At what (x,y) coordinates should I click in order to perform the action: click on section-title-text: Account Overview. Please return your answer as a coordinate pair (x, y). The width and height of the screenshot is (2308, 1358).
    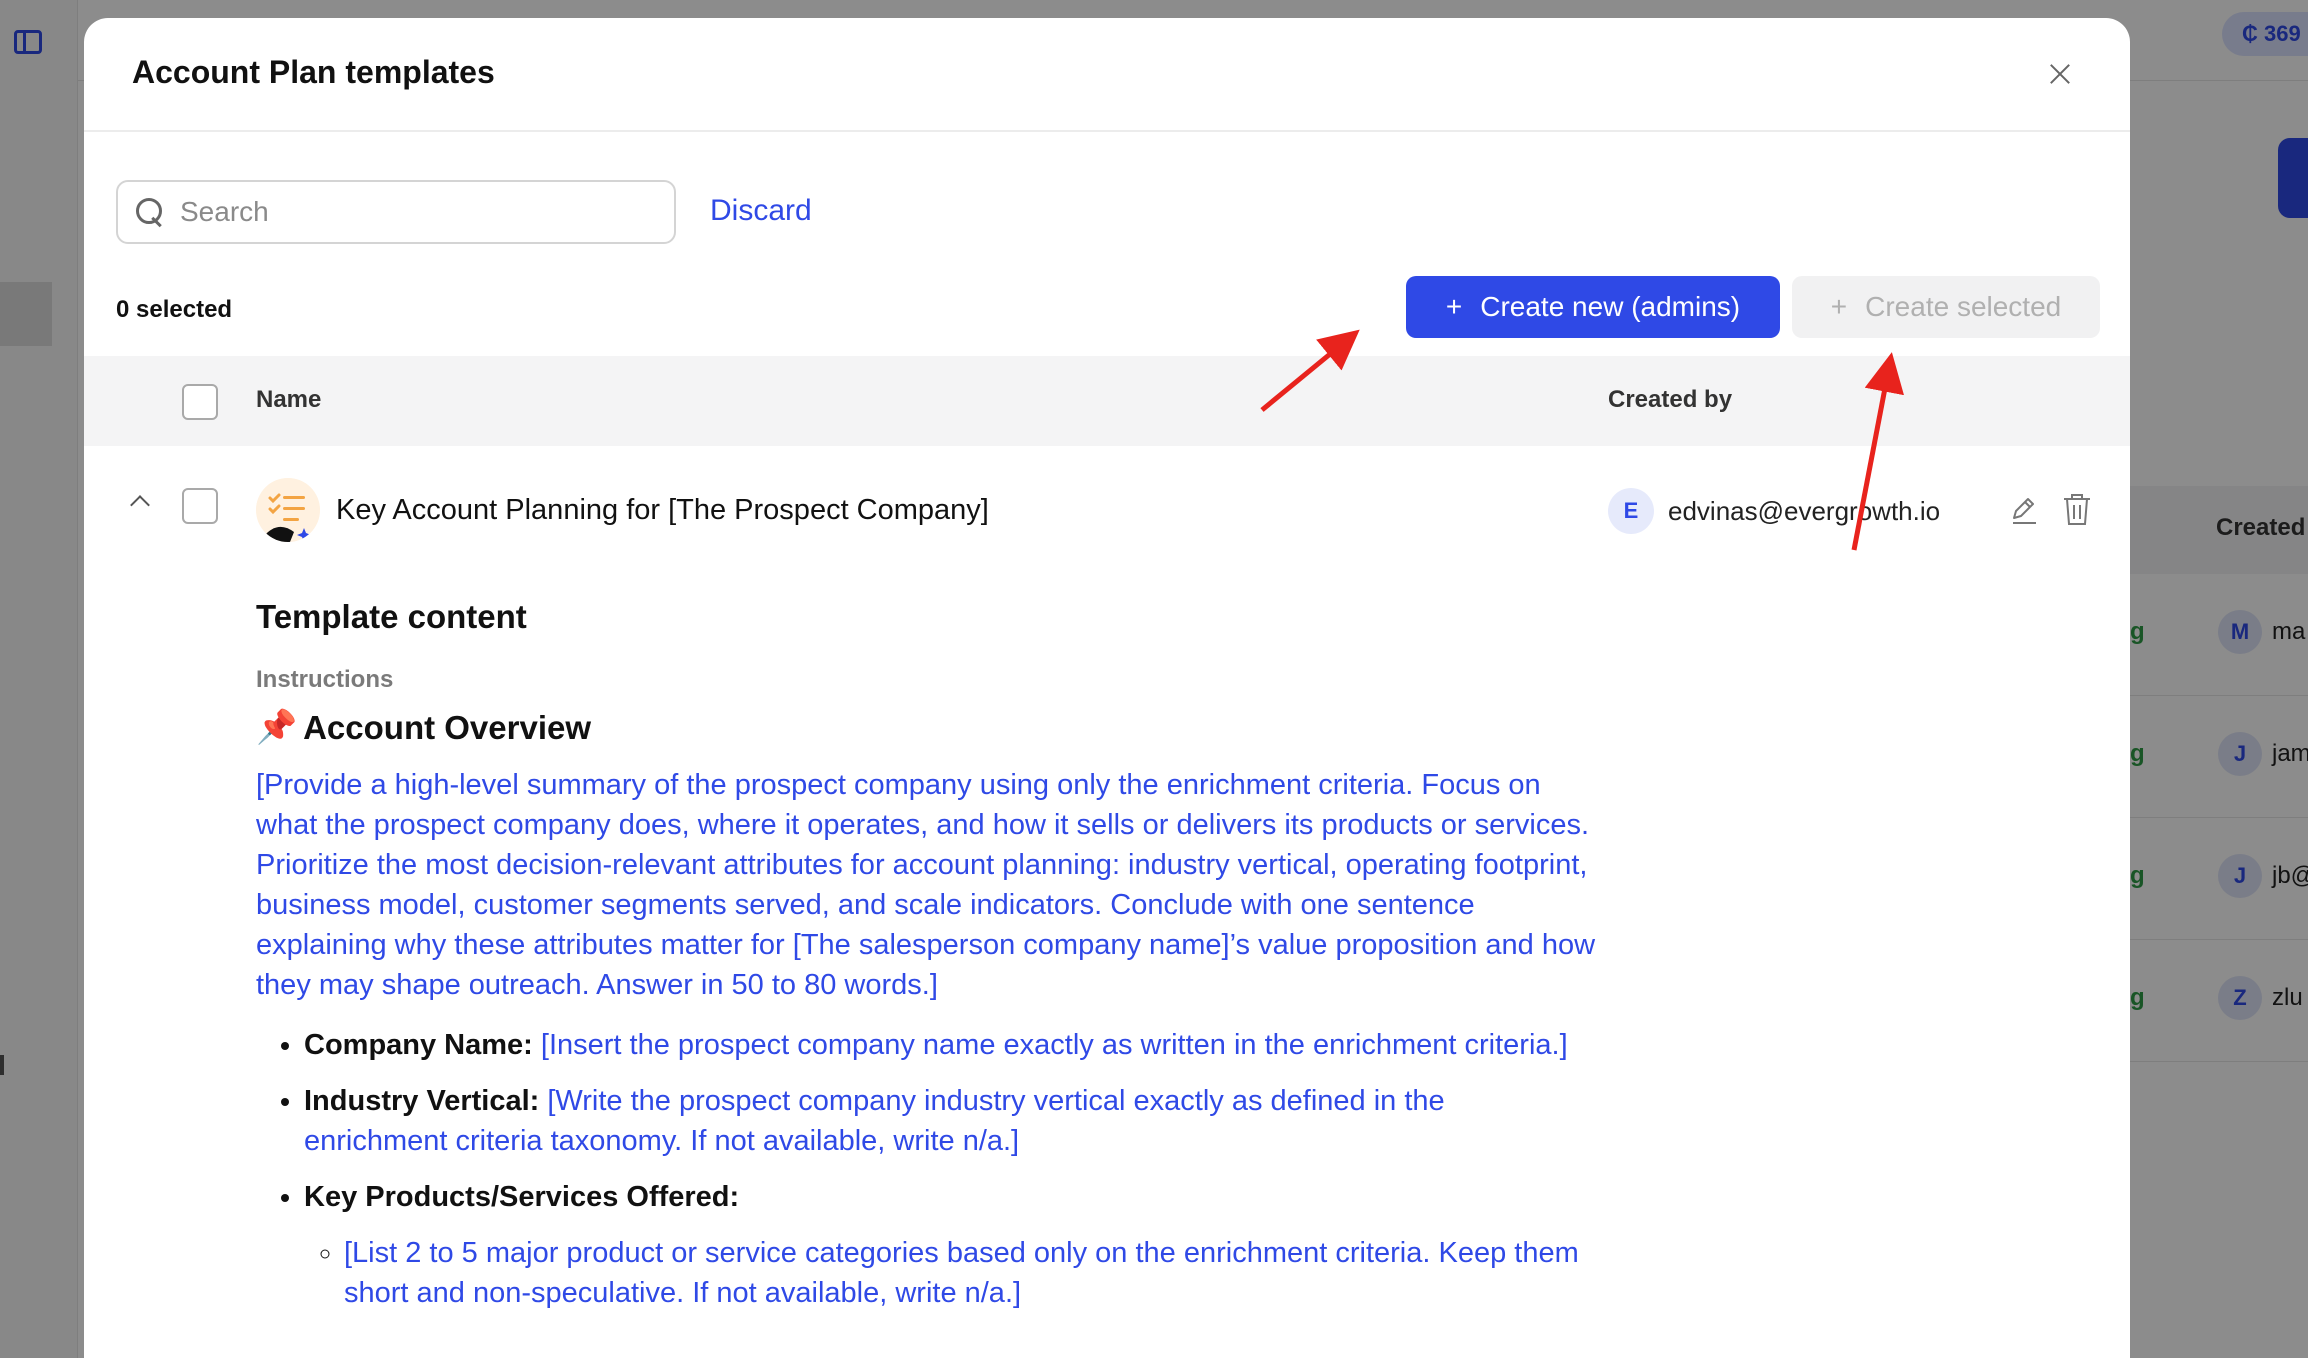
    Looking at the image, I should click on (447, 727).